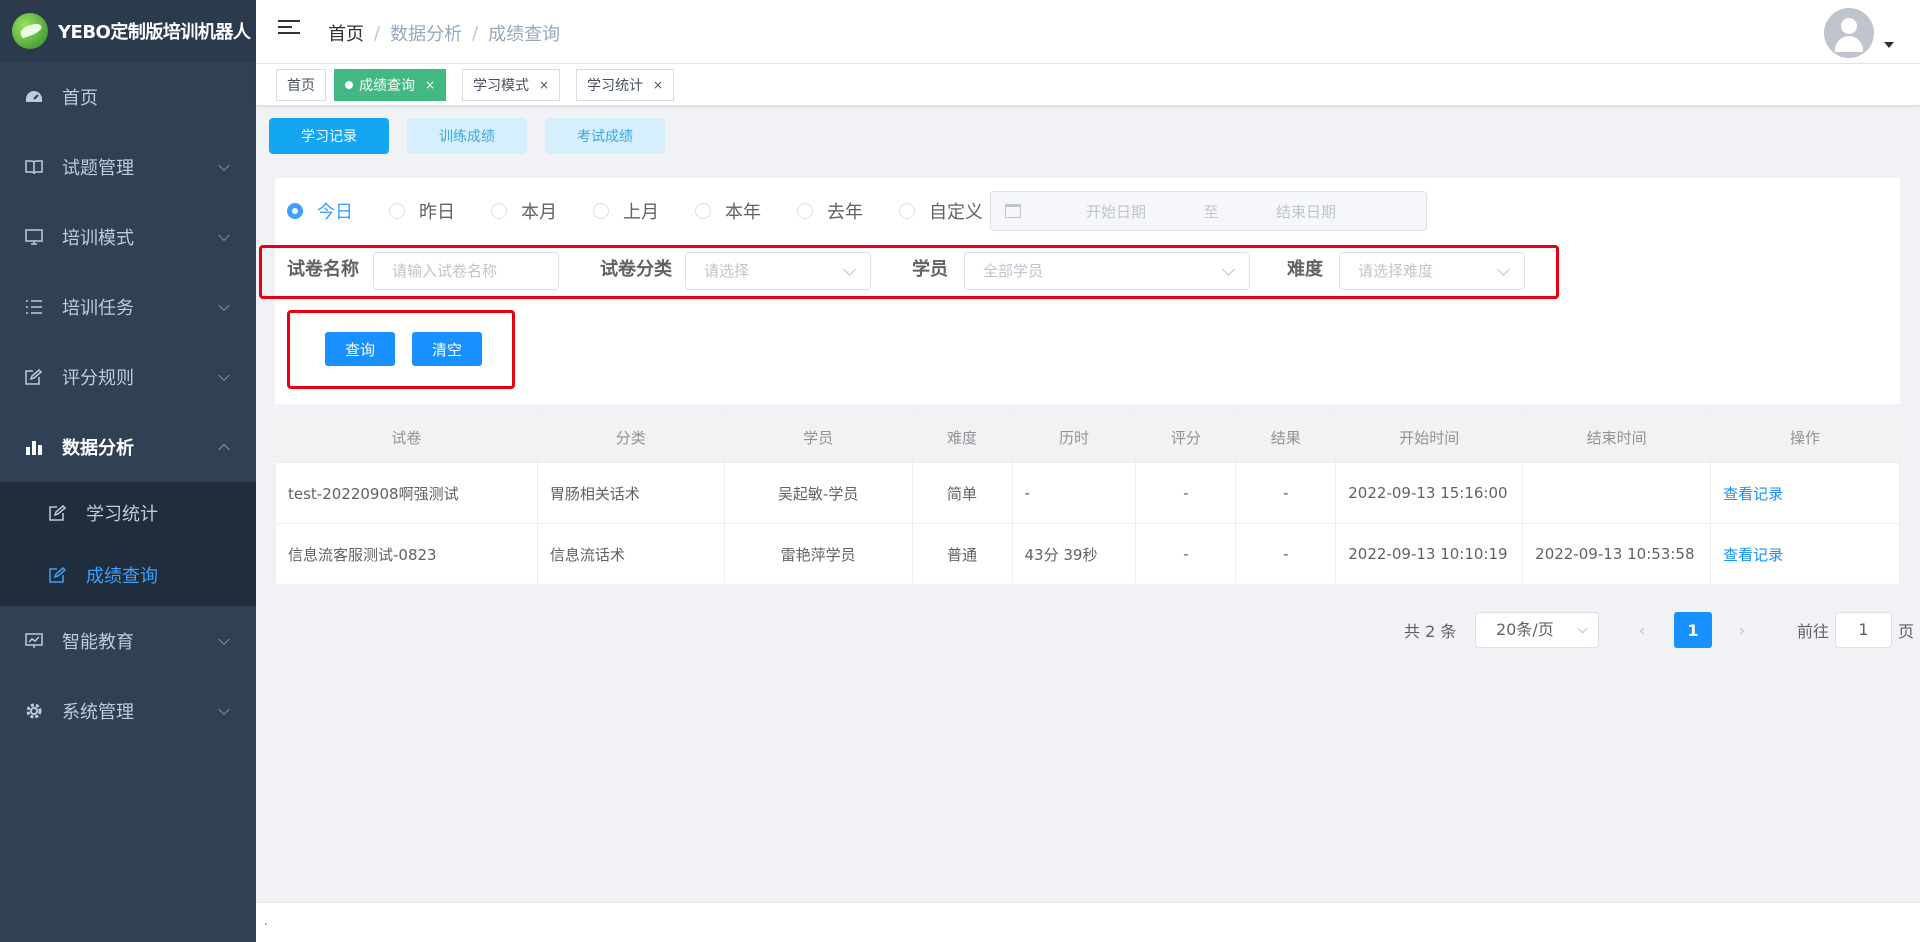 The image size is (1920, 942). I want to click on tag-study-mode: 学习模式 ×, so click(511, 85).